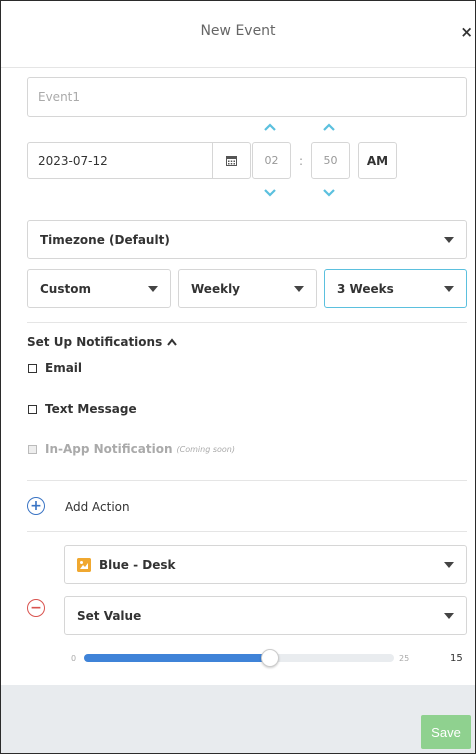 This screenshot has width=476, height=754. What do you see at coordinates (91, 409) in the screenshot?
I see `text-message-label: Text Message` at bounding box center [91, 409].